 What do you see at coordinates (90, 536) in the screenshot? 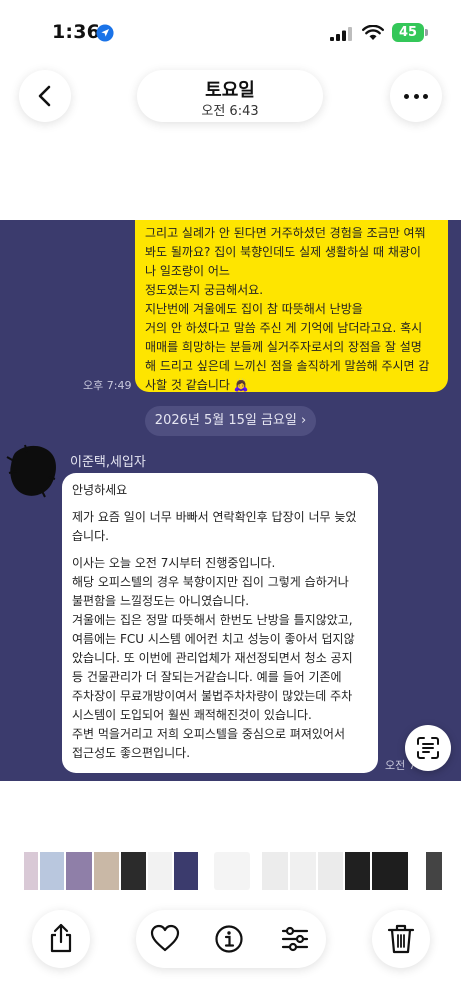
I see `received-message-line: 습니다.` at bounding box center [90, 536].